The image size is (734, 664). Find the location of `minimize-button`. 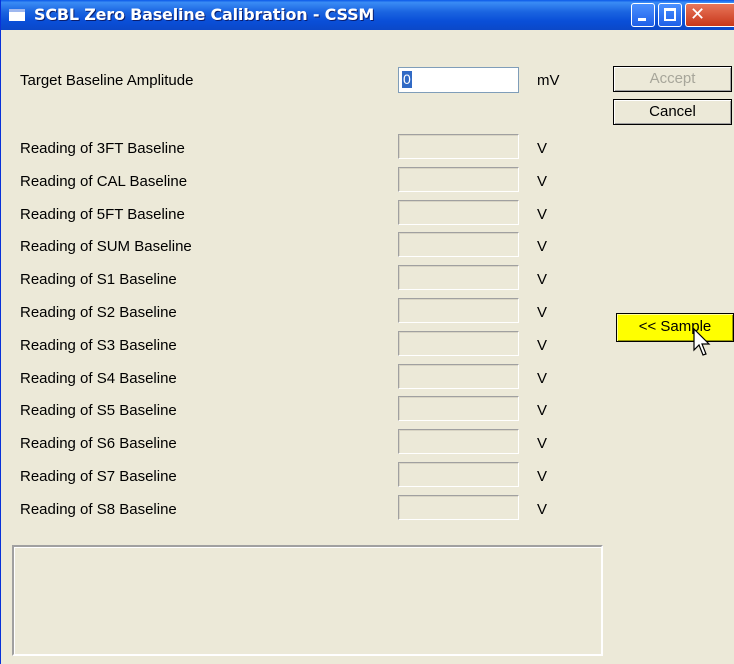

minimize-button is located at coordinates (643, 15).